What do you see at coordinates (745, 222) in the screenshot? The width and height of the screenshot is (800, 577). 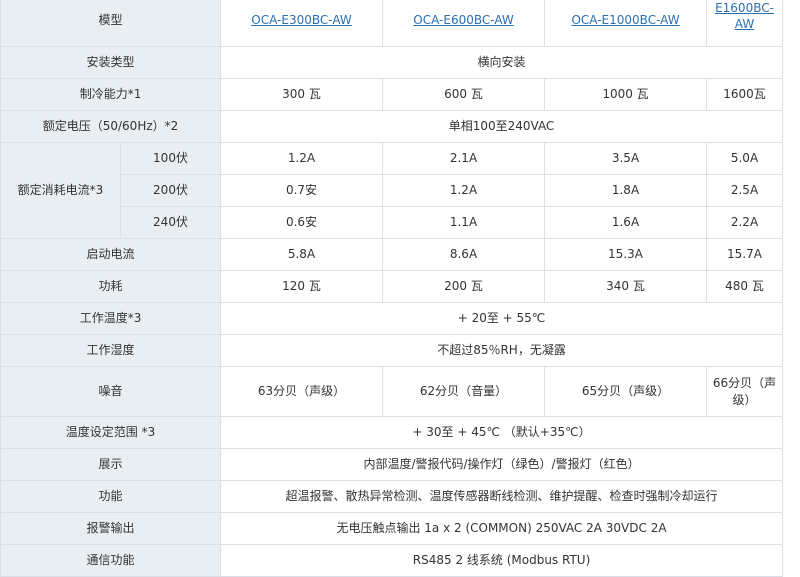 I see `current-value: 2.2A` at bounding box center [745, 222].